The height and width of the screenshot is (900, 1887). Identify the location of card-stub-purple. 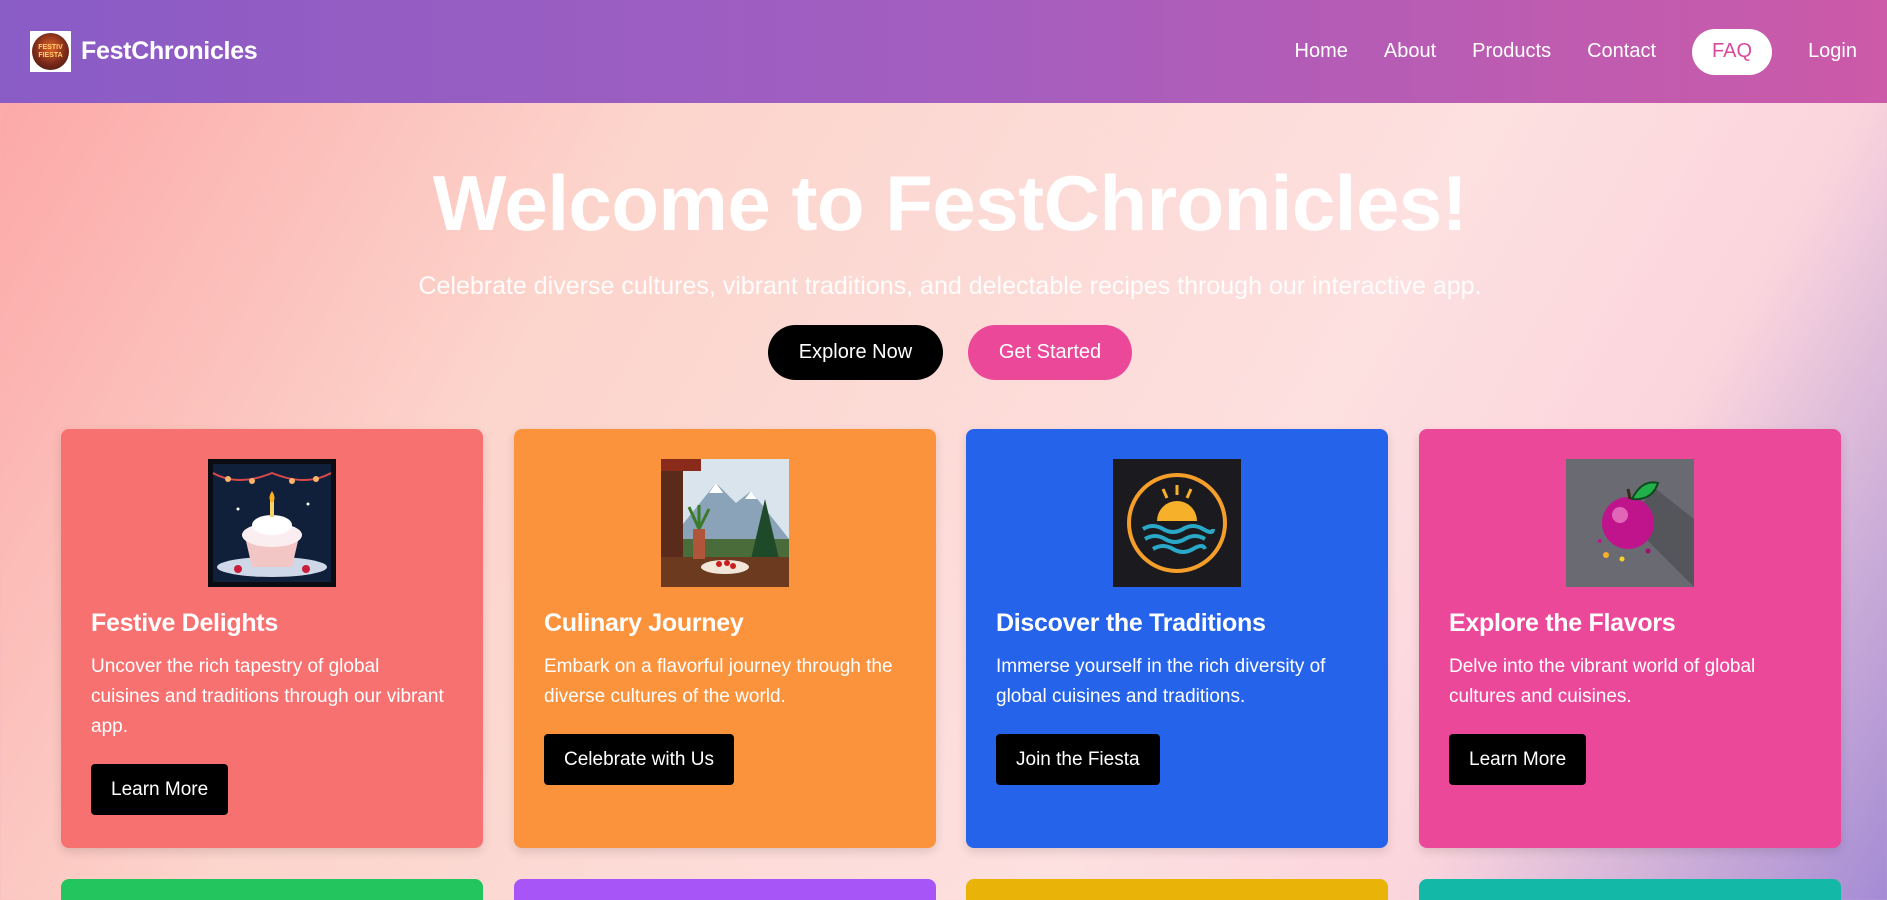
(725, 889).